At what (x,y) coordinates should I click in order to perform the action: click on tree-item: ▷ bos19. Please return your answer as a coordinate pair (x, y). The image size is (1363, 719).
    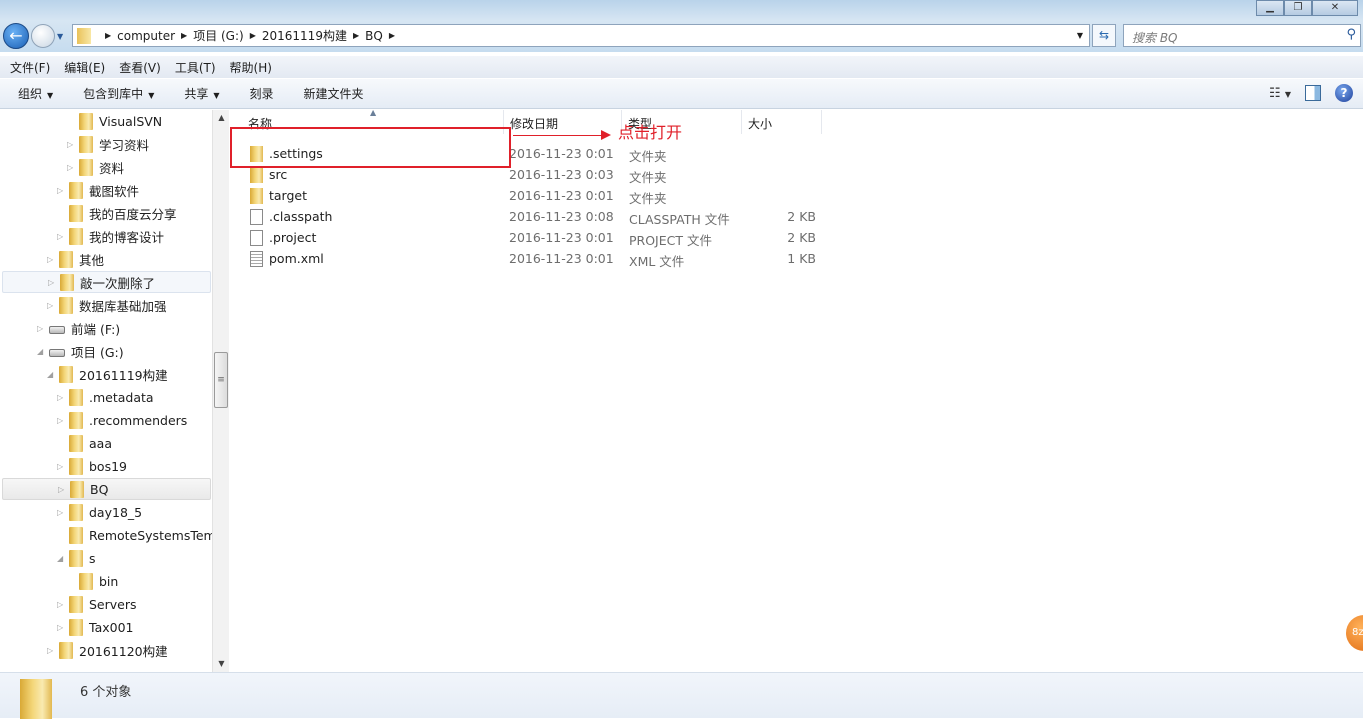
    Looking at the image, I should click on (106, 466).